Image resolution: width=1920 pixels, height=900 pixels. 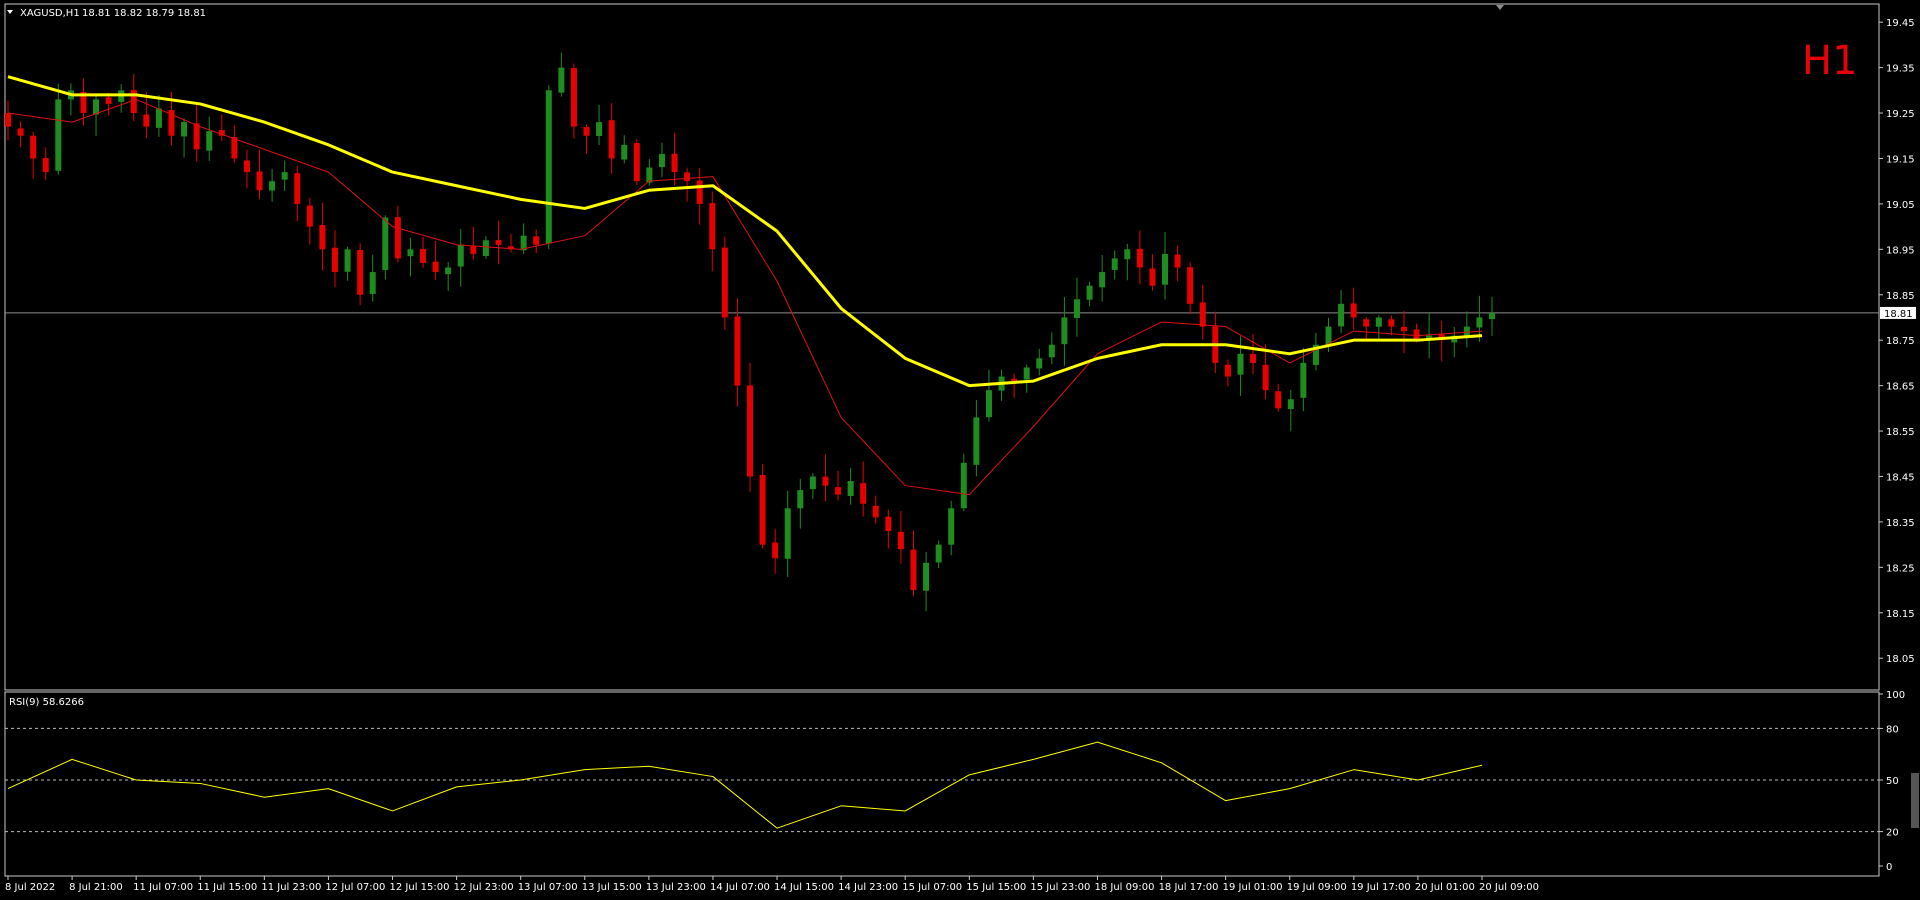 I want to click on time-axis-label: 13 Jul 15:00, so click(x=612, y=887).